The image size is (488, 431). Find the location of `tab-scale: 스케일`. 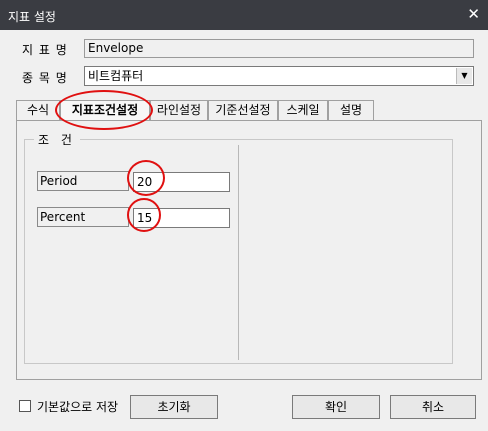

tab-scale: 스케일 is located at coordinates (303, 110).